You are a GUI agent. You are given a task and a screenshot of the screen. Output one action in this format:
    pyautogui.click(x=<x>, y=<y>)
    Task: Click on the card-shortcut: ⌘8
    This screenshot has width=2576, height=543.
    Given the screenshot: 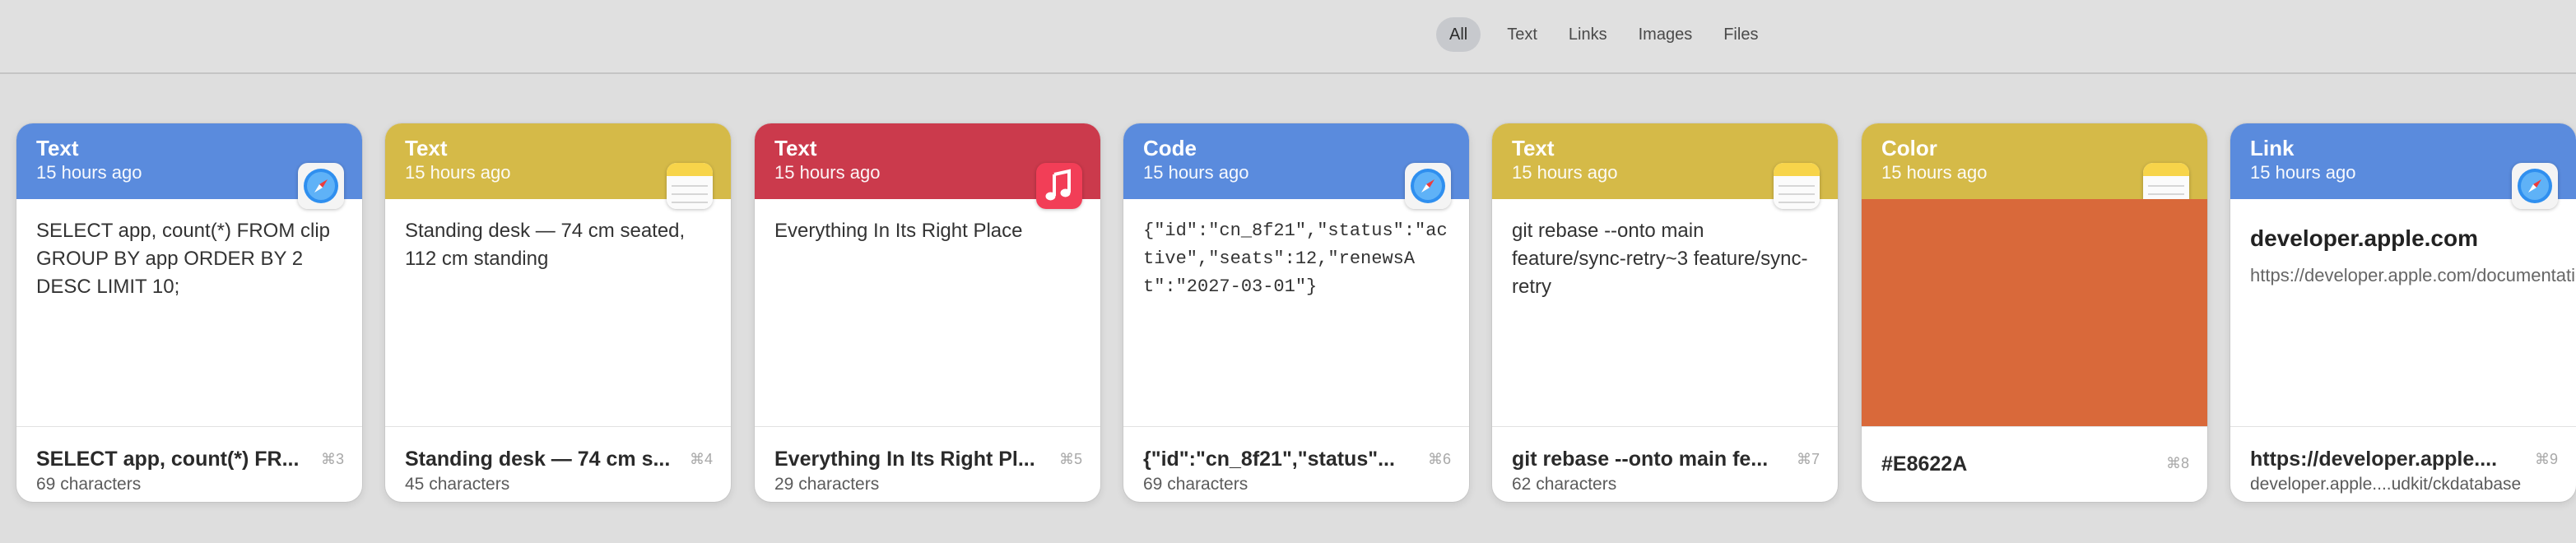 What is the action you would take?
    pyautogui.click(x=2177, y=463)
    